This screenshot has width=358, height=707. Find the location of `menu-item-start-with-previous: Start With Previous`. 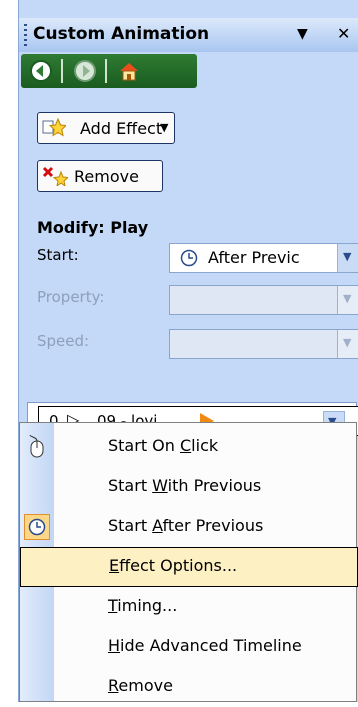

menu-item-start-with-previous: Start With Previous is located at coordinates (189, 487).